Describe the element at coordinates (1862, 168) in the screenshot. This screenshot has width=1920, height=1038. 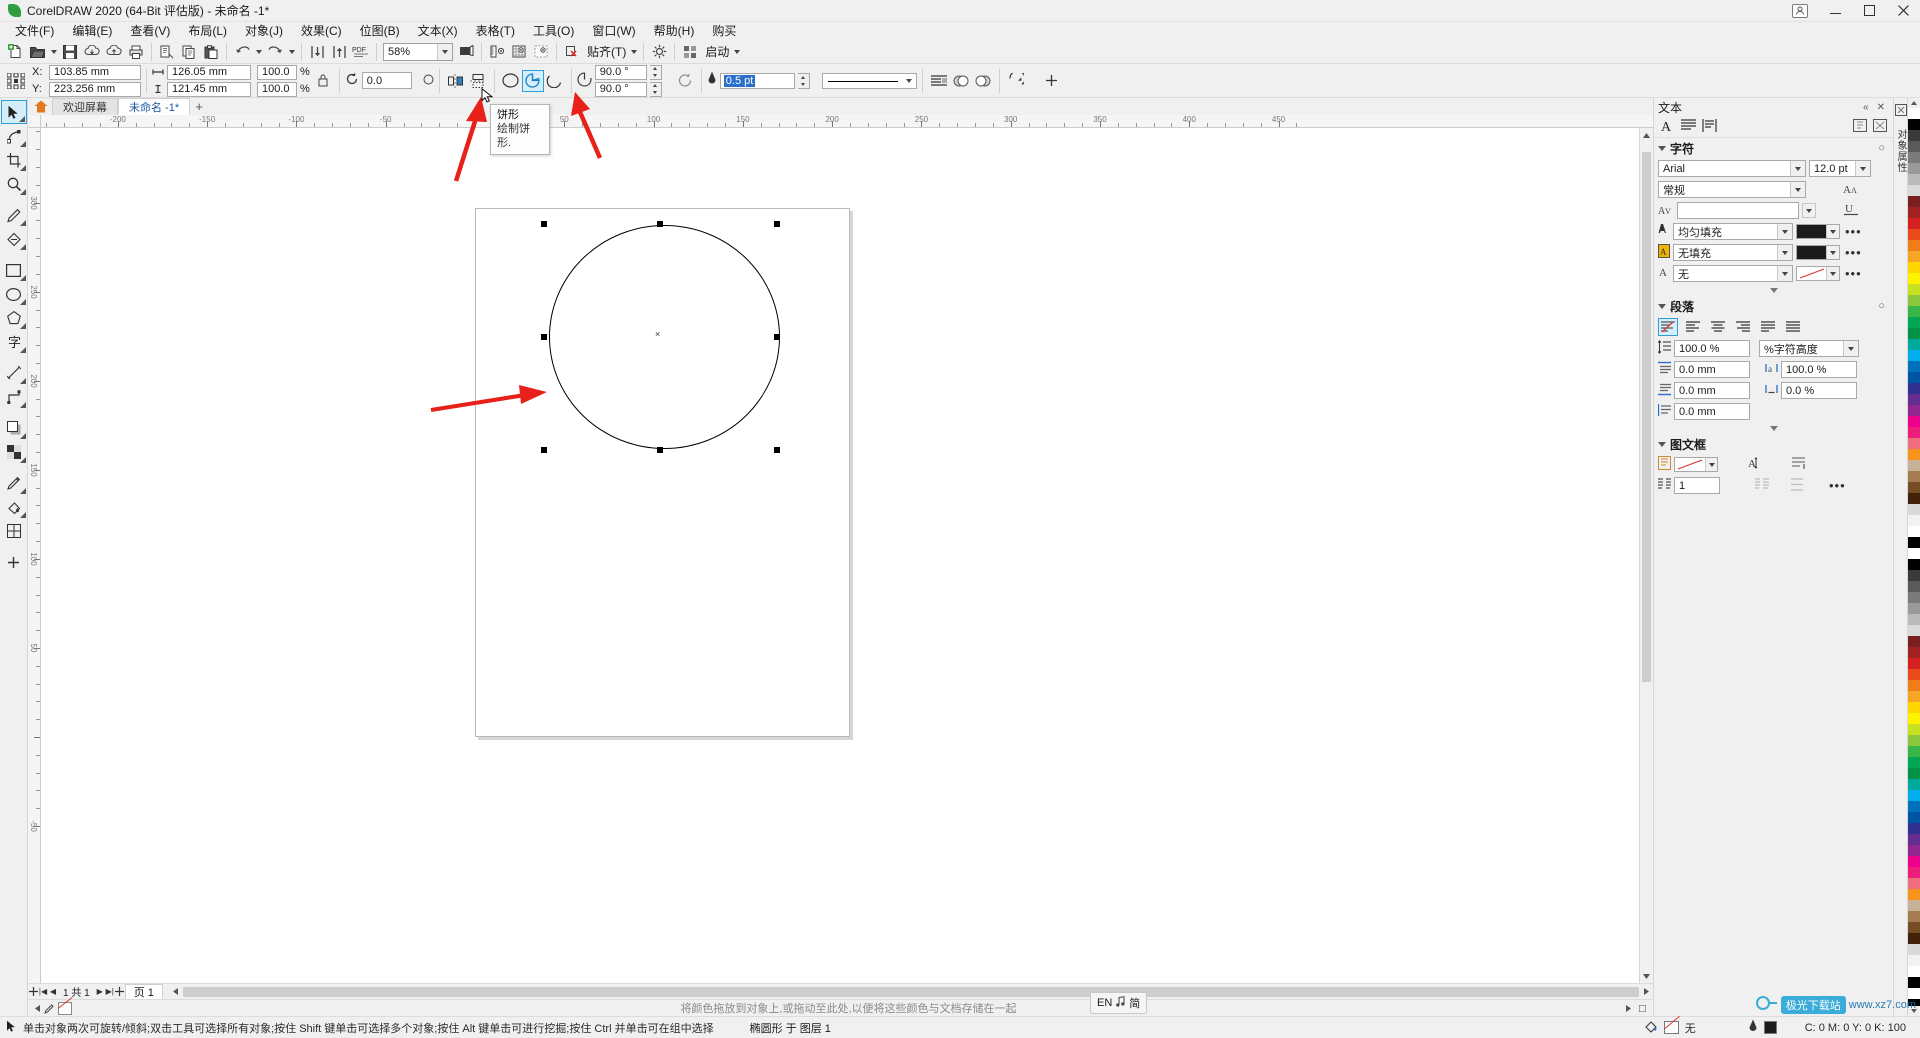
I see `font-size-caret-icon` at that location.